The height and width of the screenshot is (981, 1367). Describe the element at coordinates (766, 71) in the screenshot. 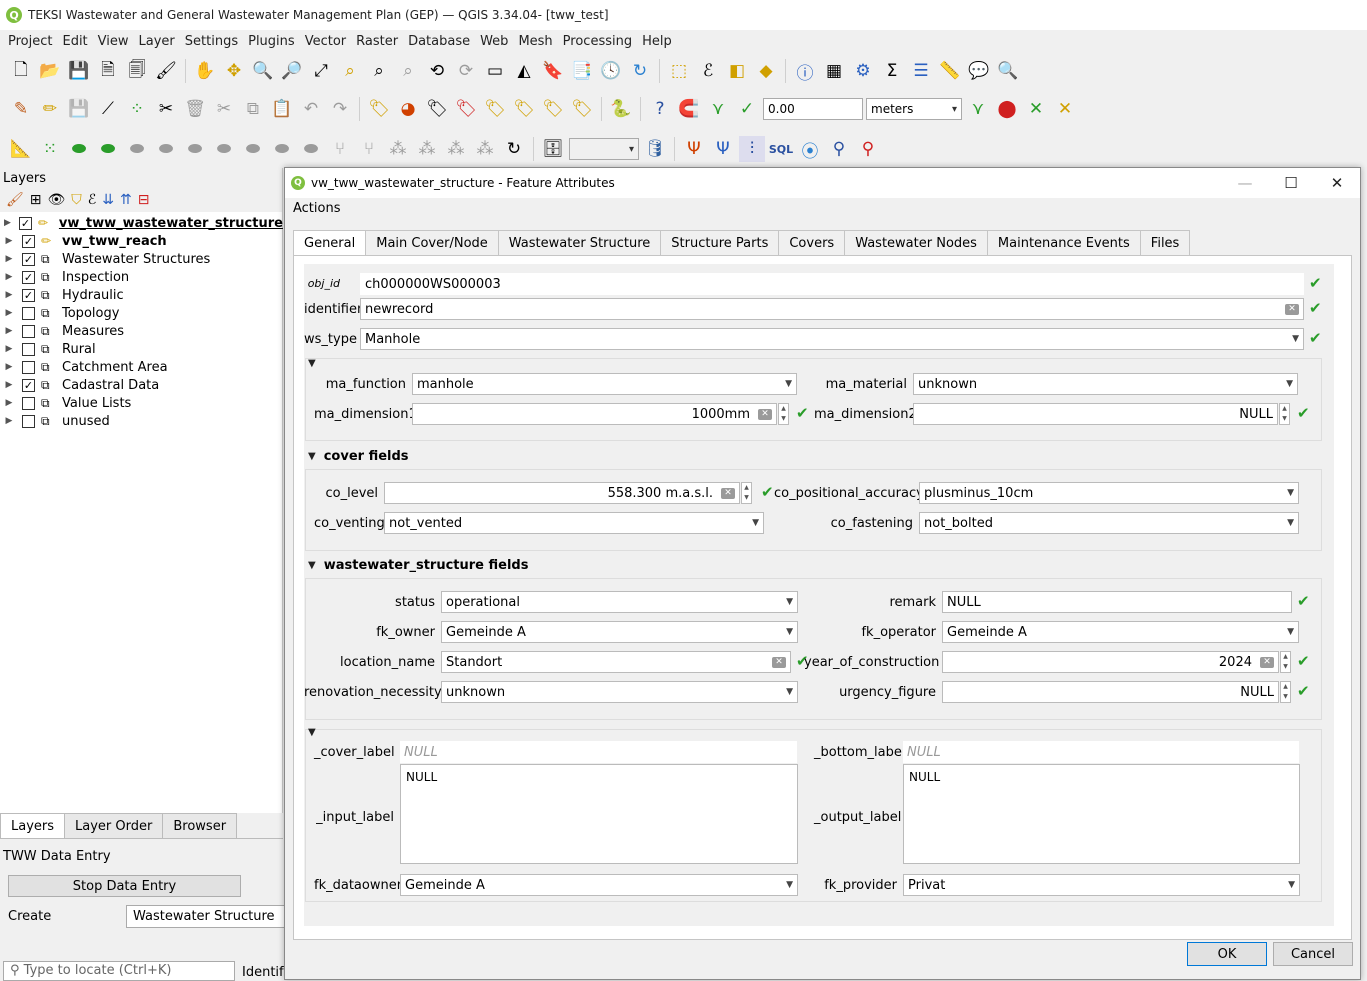

I see `select-by-location-icon: ◆` at that location.